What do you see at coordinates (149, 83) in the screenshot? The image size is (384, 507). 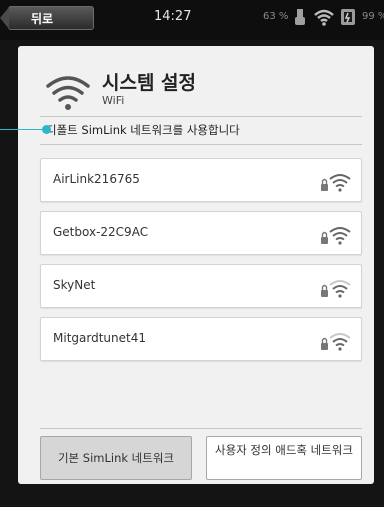 I see `page-title: 시스템 설정` at bounding box center [149, 83].